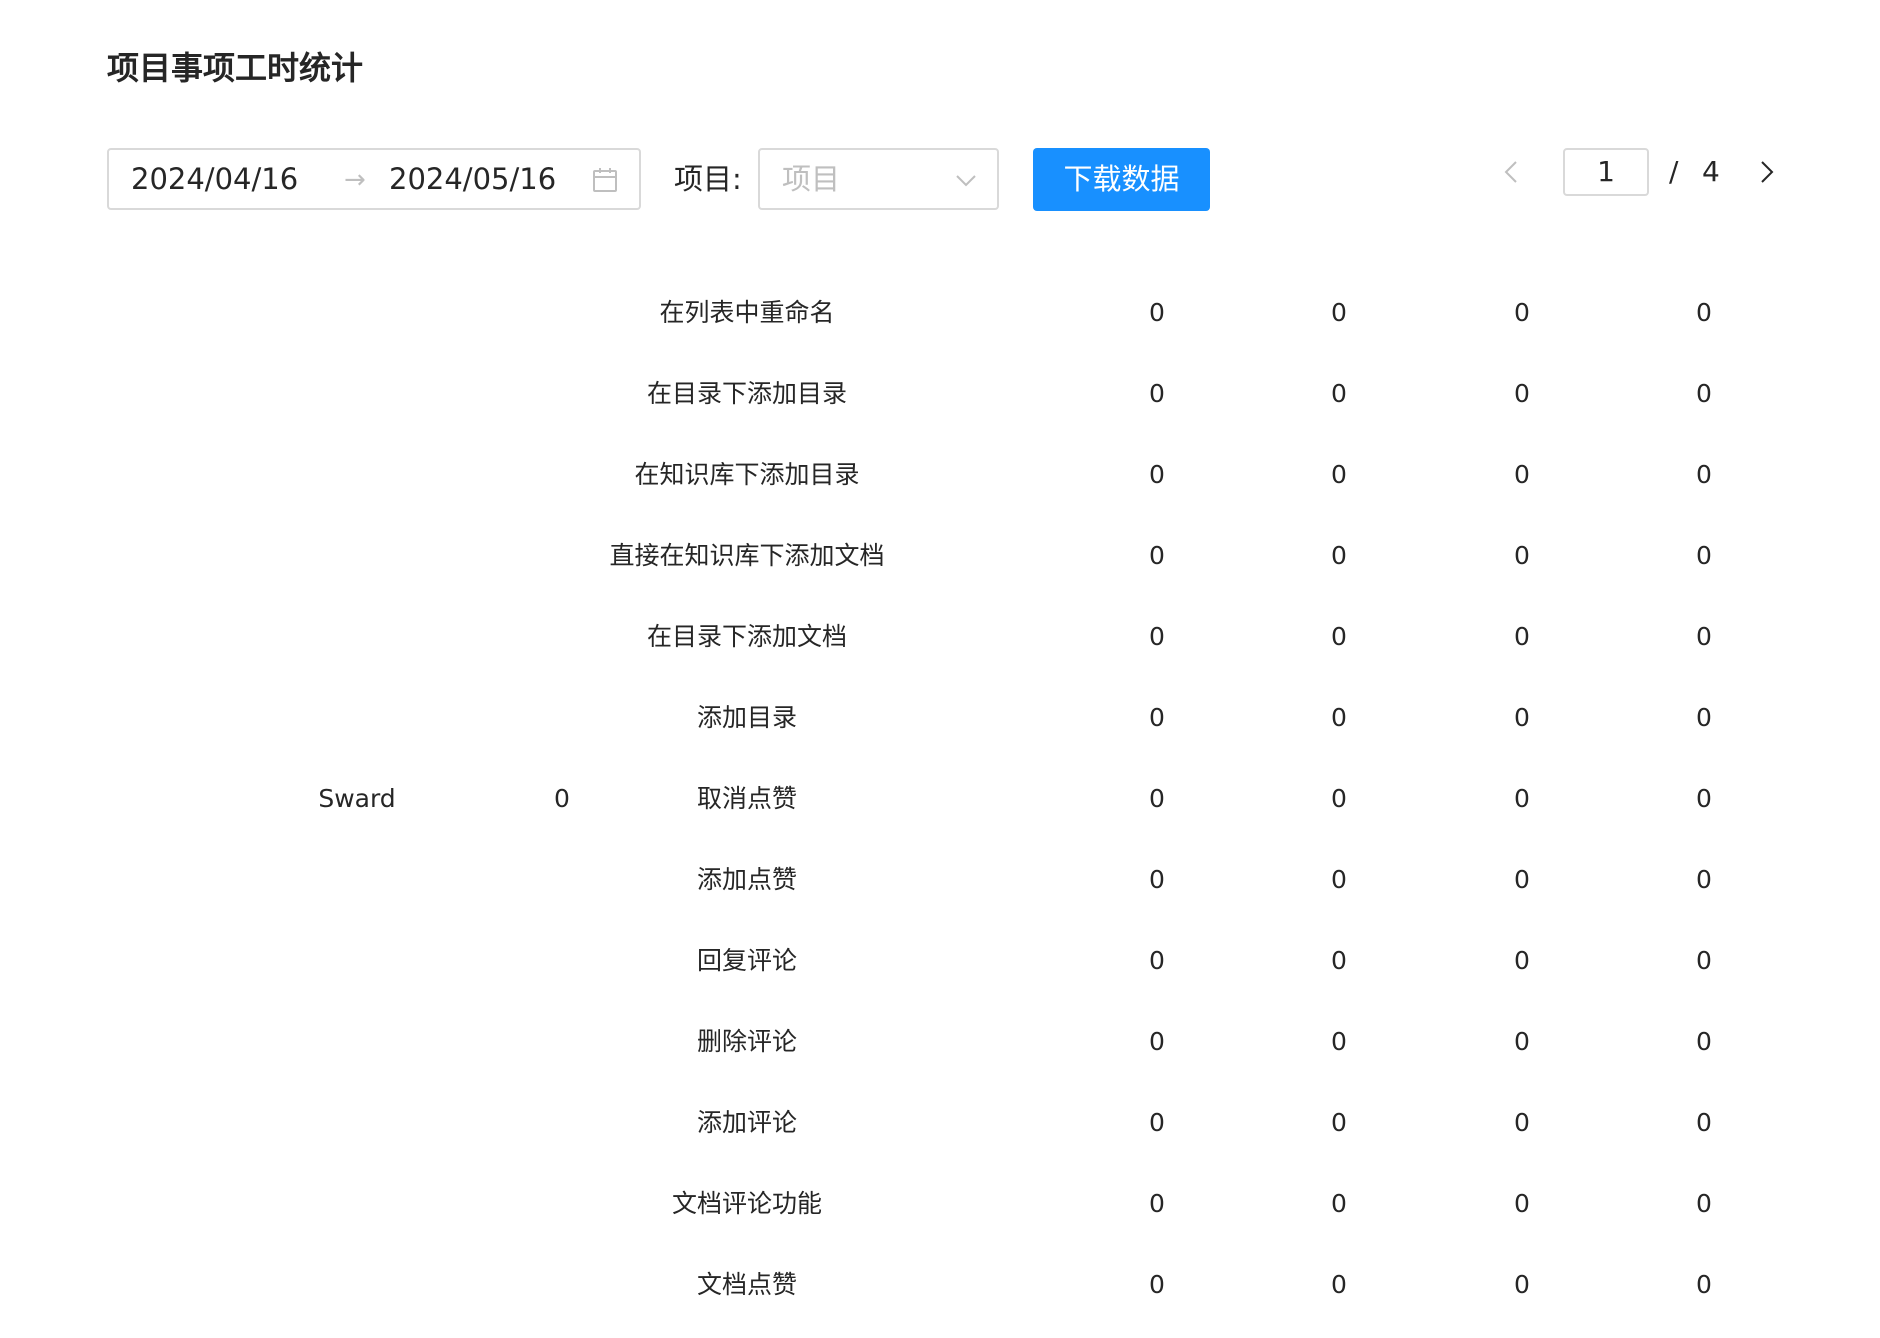  Describe the element at coordinates (746, 879) in the screenshot. I see `item-name-cell: 添加点赞` at that location.